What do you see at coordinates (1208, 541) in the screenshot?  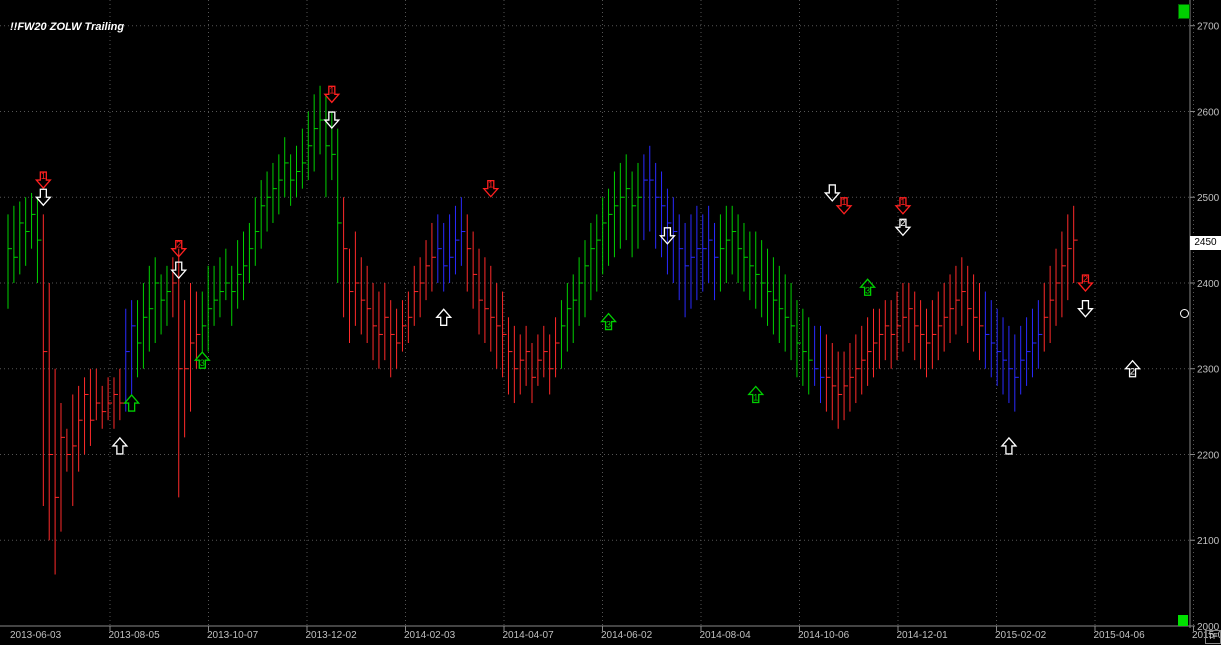 I see `y-tick-label: 2100` at bounding box center [1208, 541].